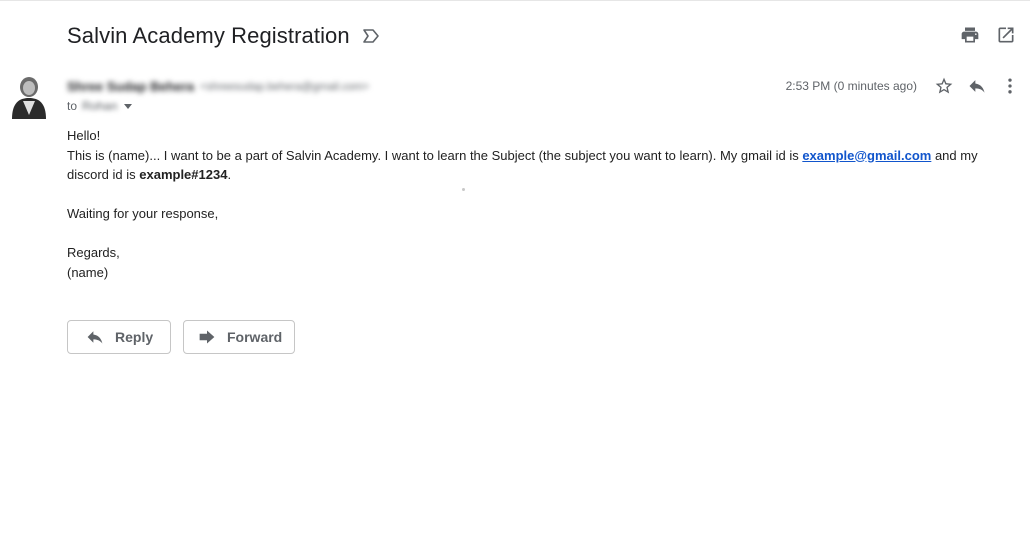 The image size is (1030, 535). What do you see at coordinates (29, 97) in the screenshot?
I see `avatar` at bounding box center [29, 97].